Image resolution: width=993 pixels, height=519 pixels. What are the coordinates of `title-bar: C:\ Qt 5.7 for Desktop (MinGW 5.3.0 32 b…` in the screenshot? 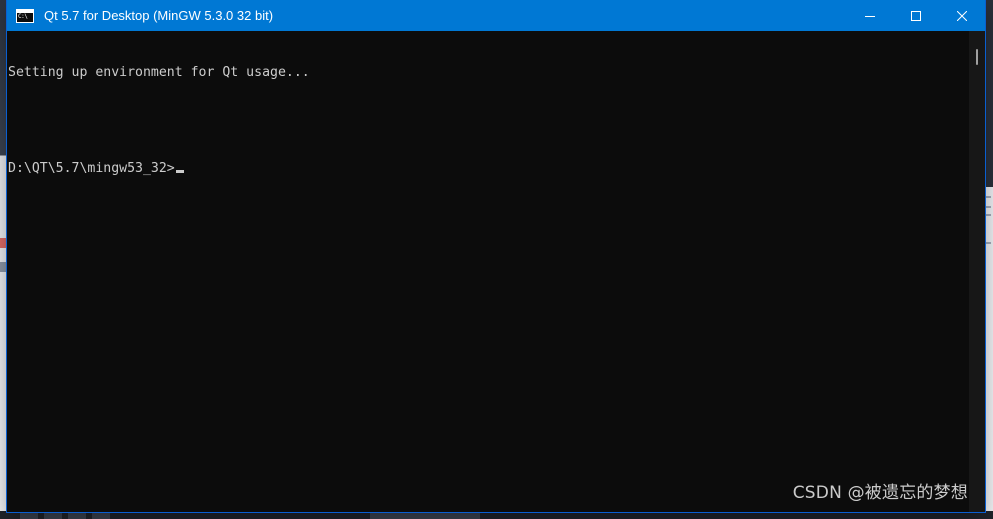 It's located at (496, 15).